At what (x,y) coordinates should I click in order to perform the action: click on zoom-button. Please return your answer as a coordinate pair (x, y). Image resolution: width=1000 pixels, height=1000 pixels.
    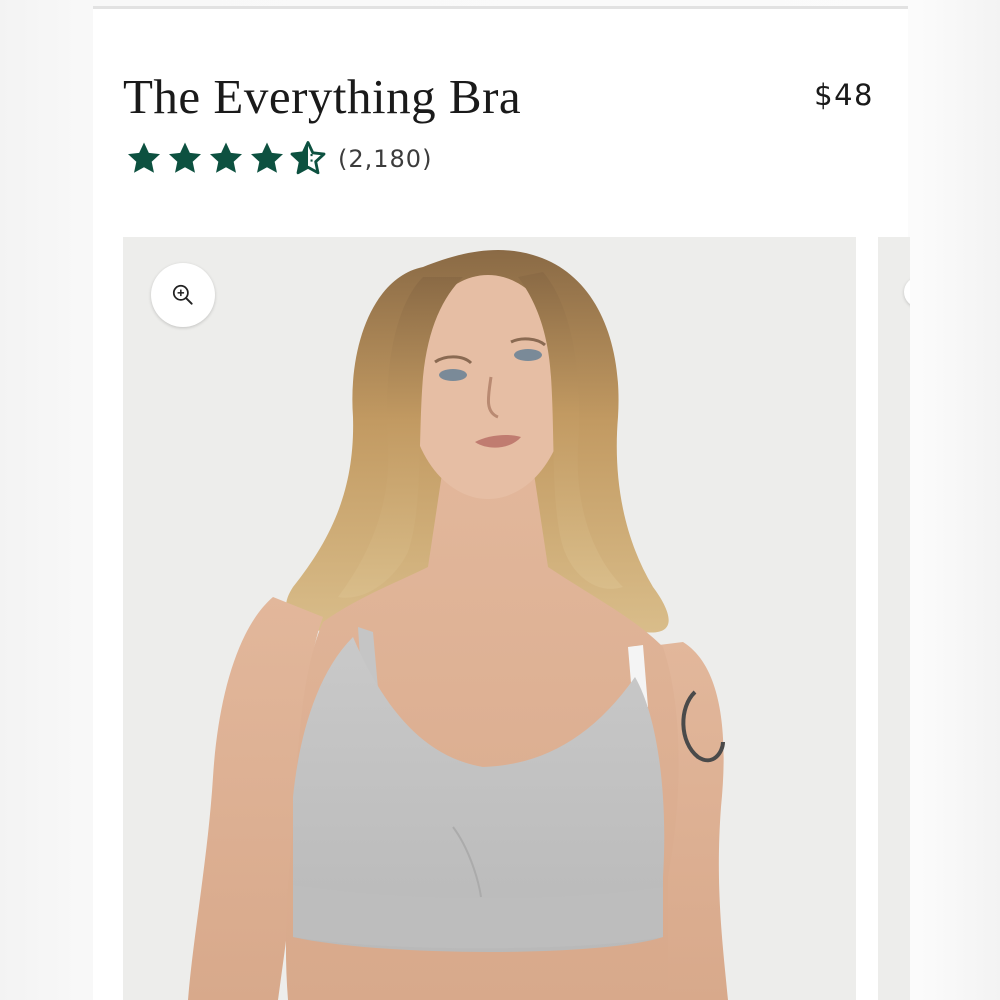
    Looking at the image, I should click on (183, 295).